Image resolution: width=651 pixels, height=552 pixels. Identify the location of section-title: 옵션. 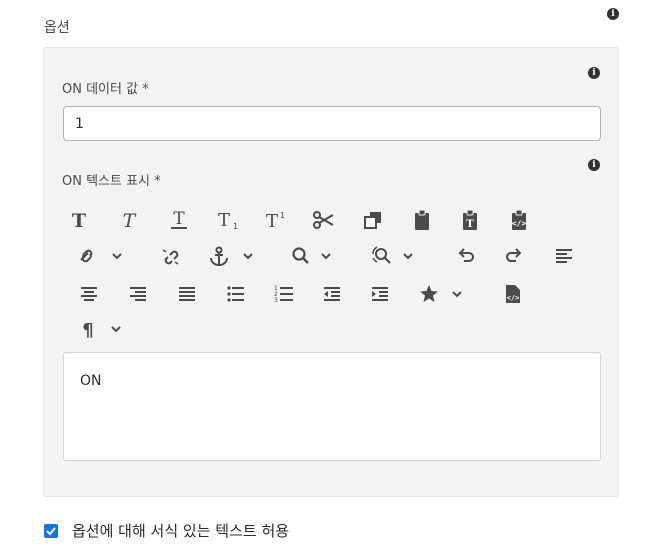
(57, 28).